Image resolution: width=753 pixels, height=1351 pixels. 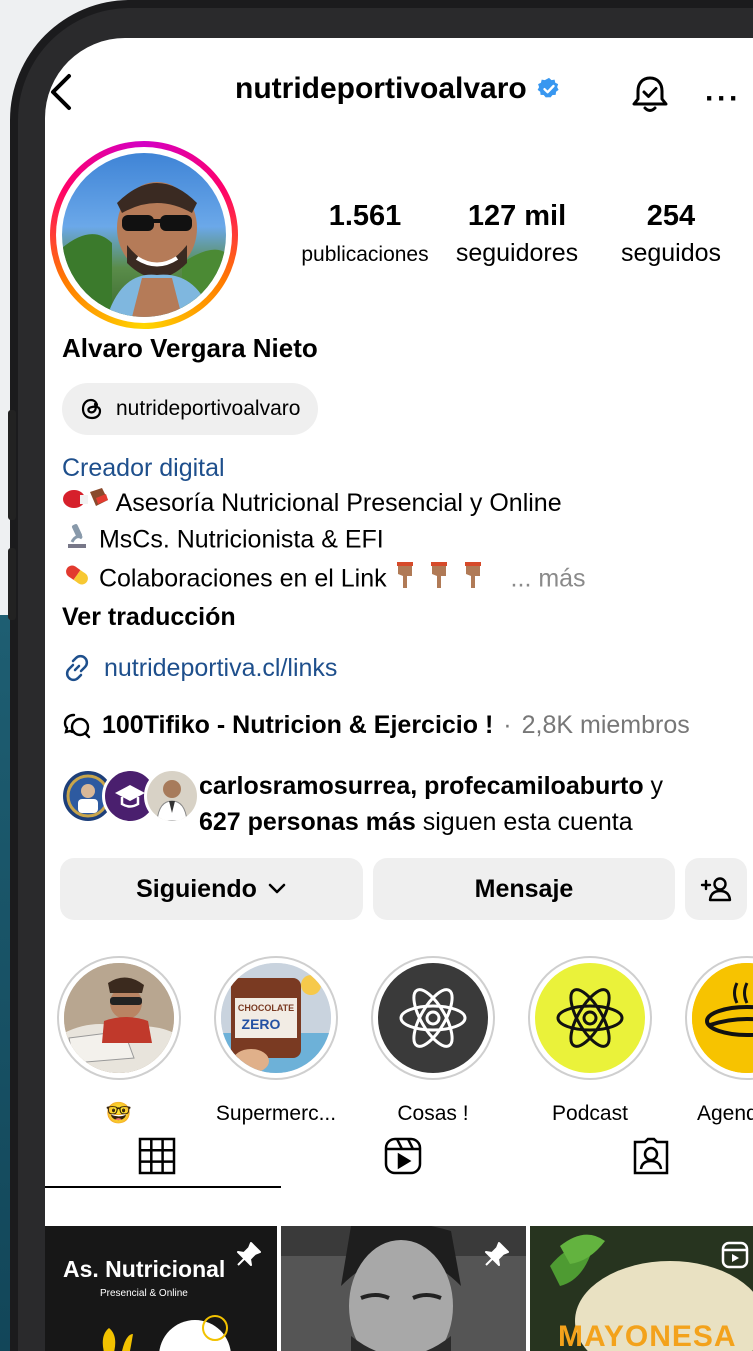 I want to click on link-icon, so click(x=77, y=668).